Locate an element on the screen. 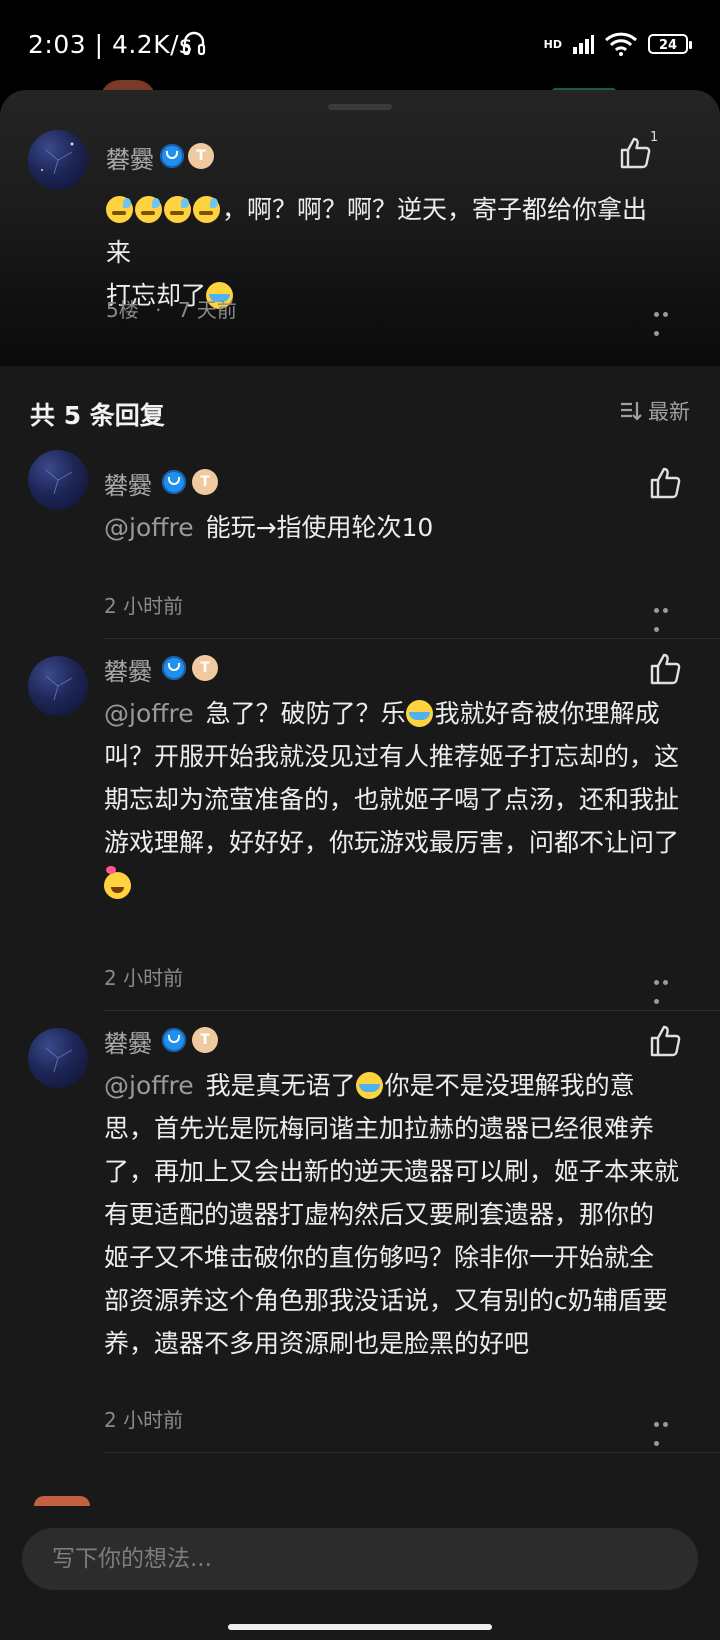  reply-text-line: 姬子又不堆击破你的直伤够吗？除非你一开始就全 is located at coordinates (379, 1257).